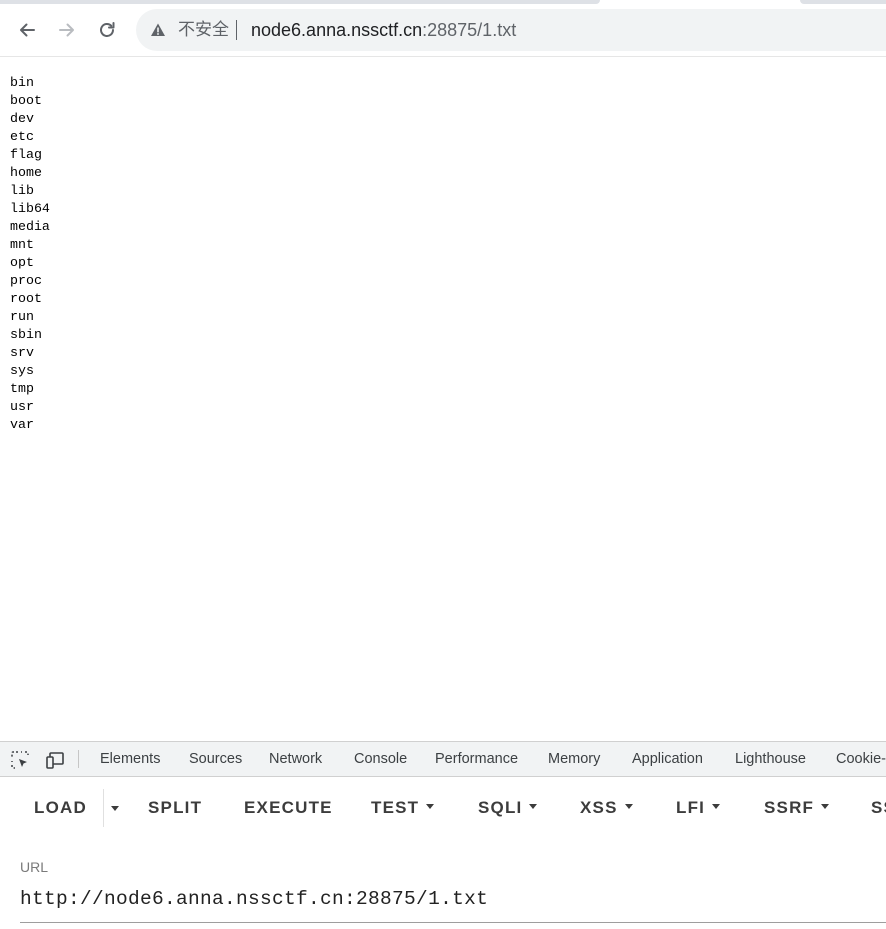  I want to click on list-item: boot, so click(26, 100).